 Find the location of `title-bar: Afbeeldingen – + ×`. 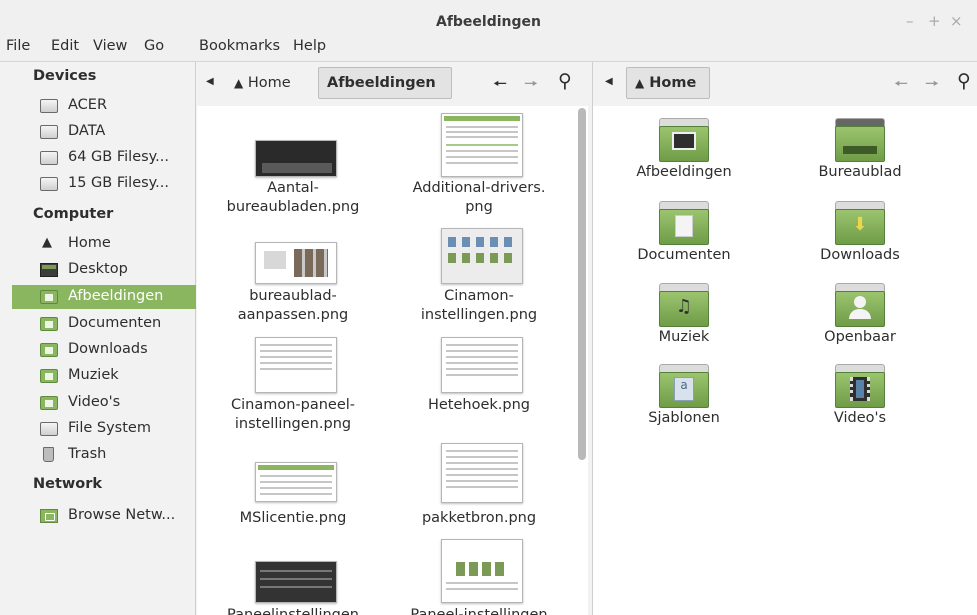

title-bar: Afbeeldingen – + × is located at coordinates (488, 18).